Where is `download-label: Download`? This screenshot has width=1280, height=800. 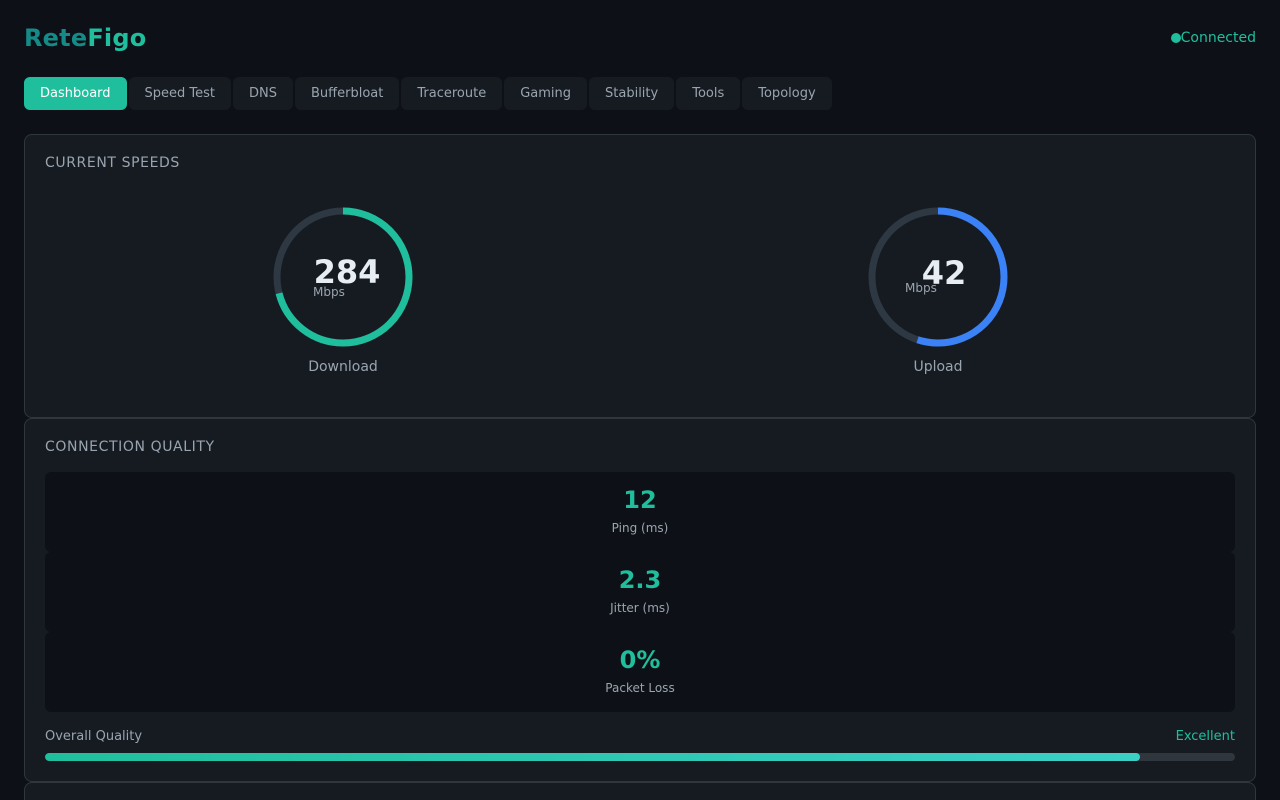
download-label: Download is located at coordinates (343, 367).